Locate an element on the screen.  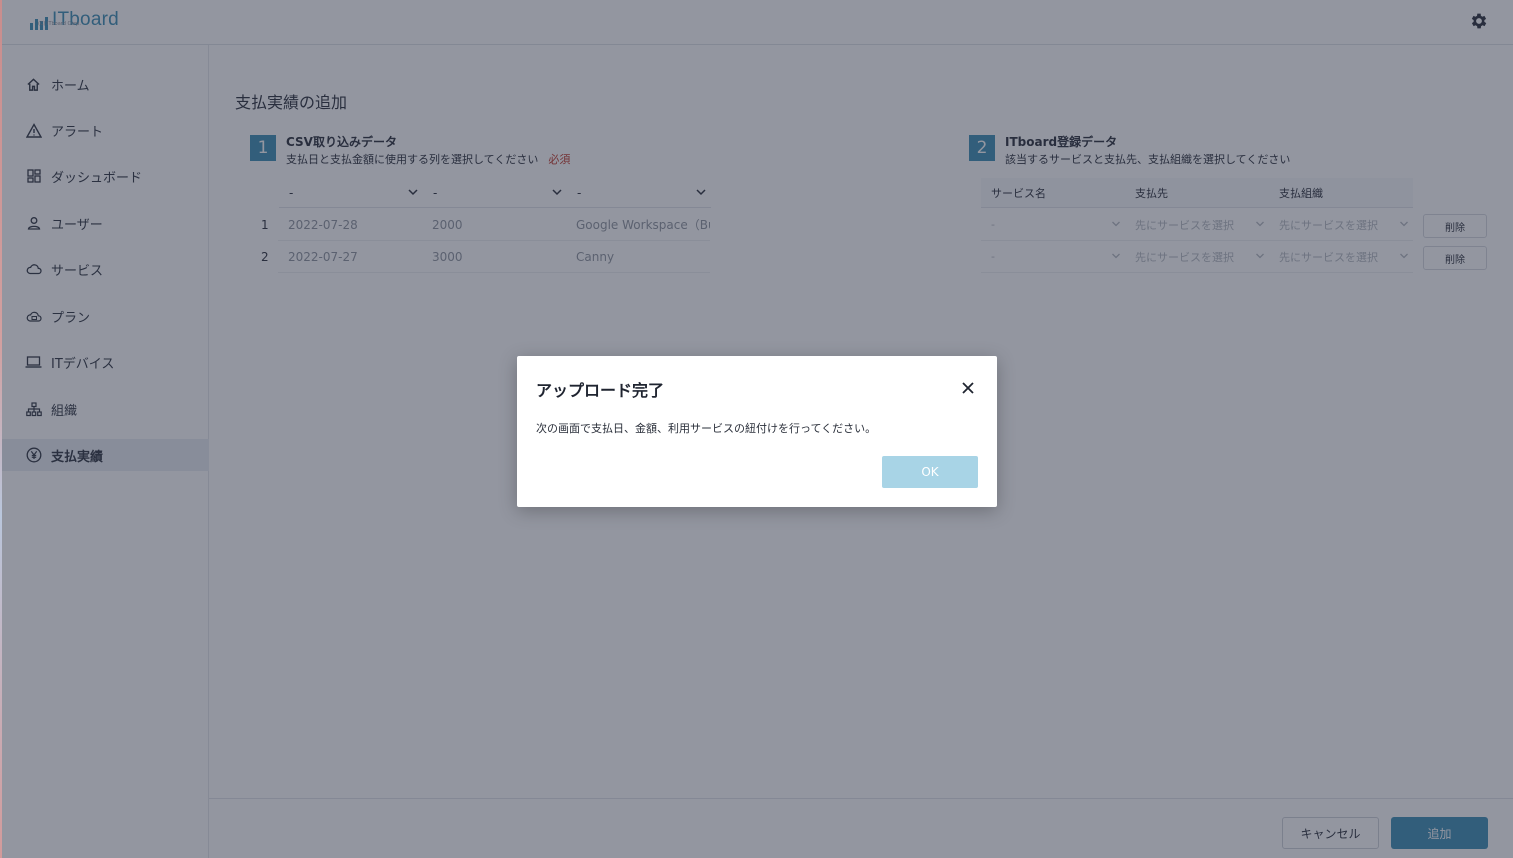
ok-button: OK is located at coordinates (930, 472).